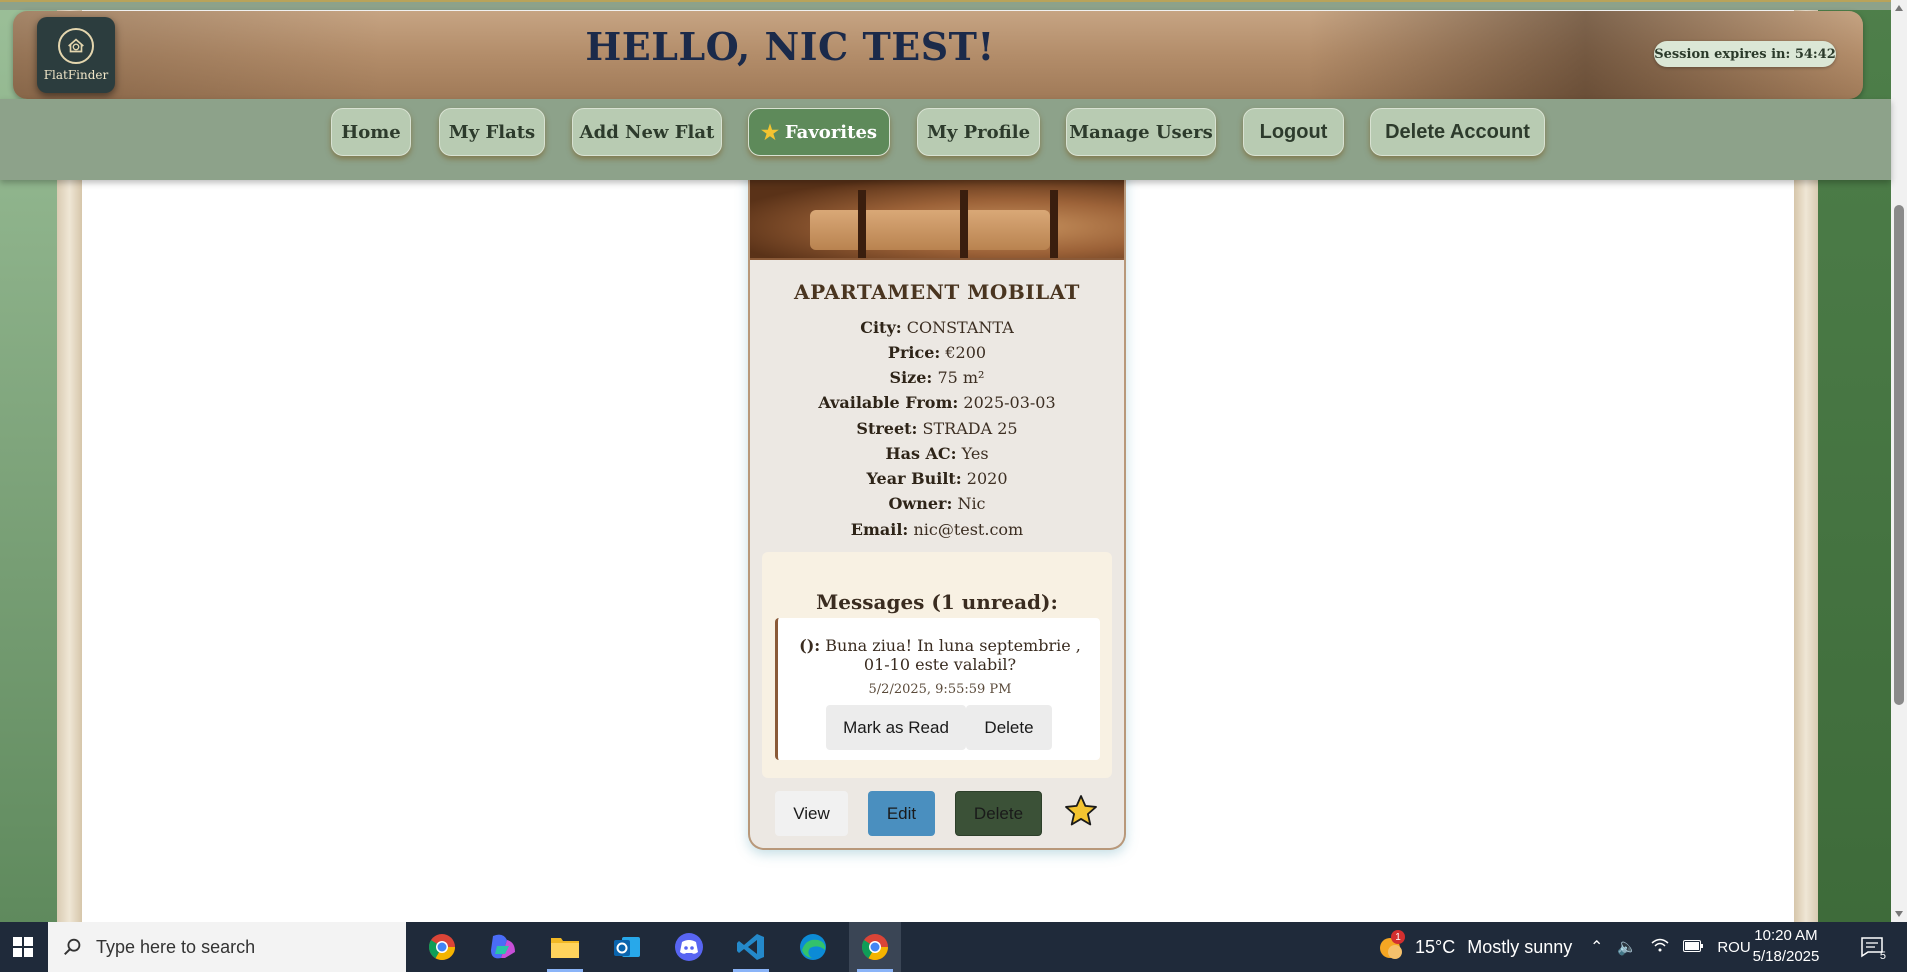 This screenshot has width=1907, height=972. I want to click on nav-my-profile: My Profile, so click(978, 132).